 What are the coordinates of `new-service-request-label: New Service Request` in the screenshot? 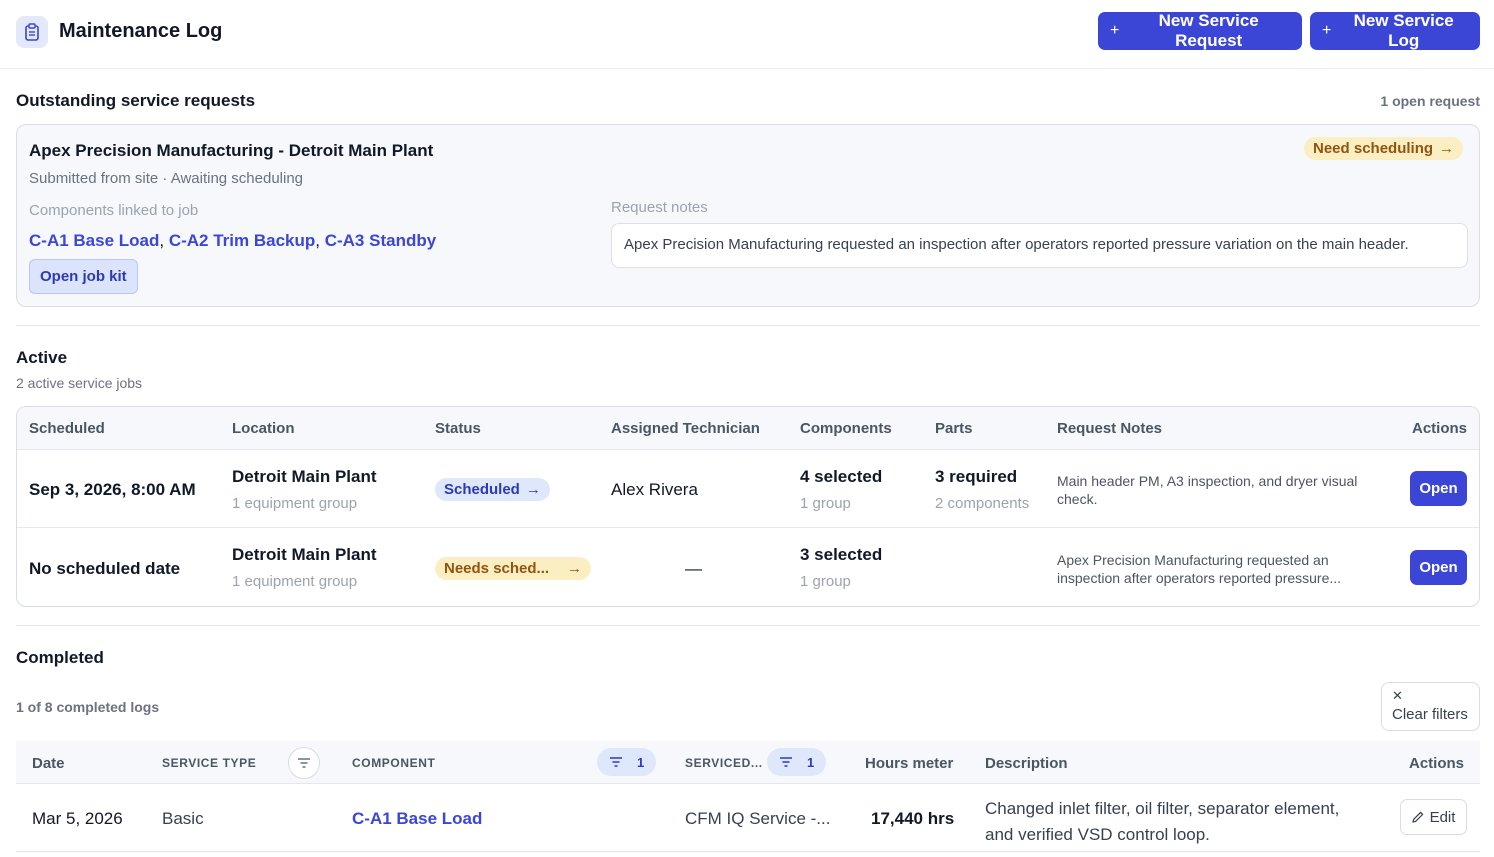 It's located at (1208, 30).